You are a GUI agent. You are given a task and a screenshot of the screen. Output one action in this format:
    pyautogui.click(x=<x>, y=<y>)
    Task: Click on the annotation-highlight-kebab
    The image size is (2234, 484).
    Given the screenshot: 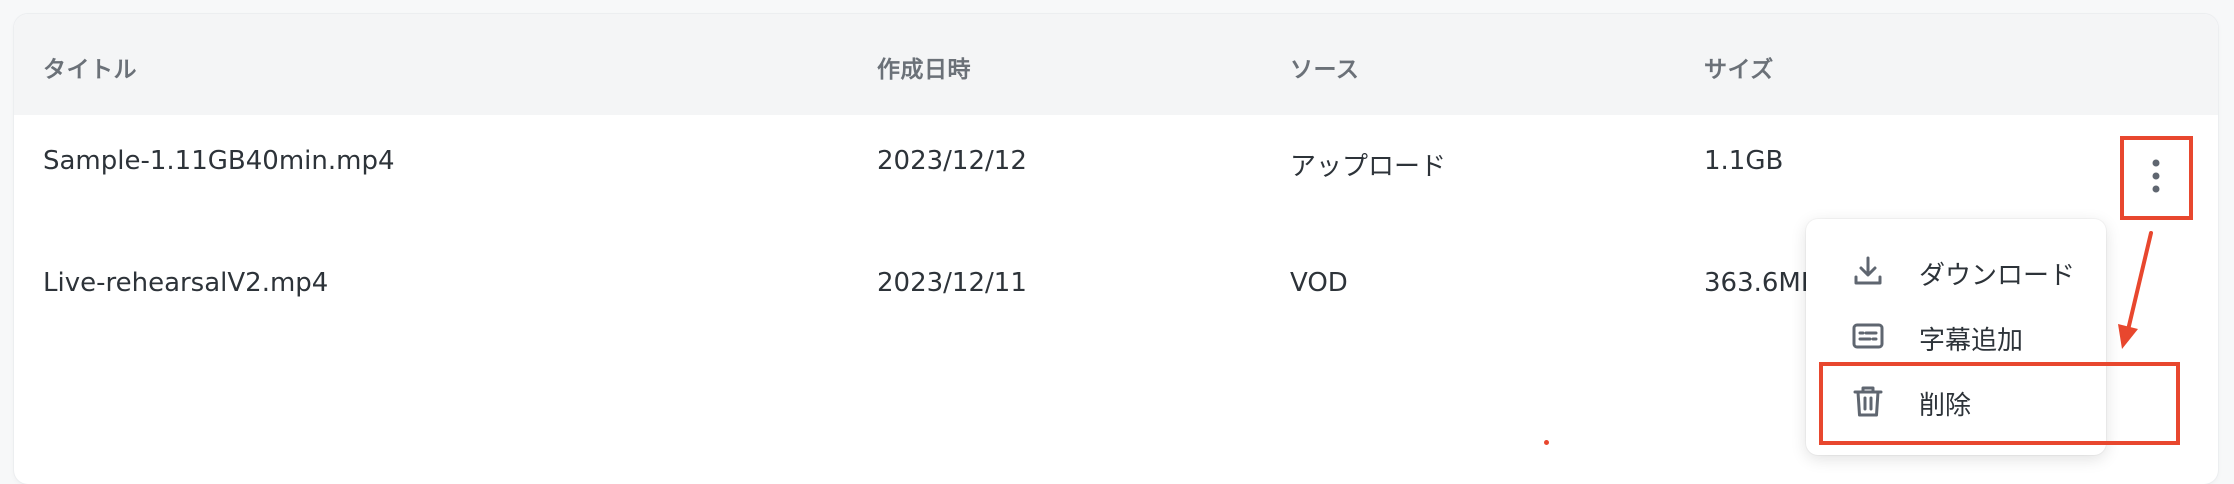 What is the action you would take?
    pyautogui.click(x=2156, y=178)
    